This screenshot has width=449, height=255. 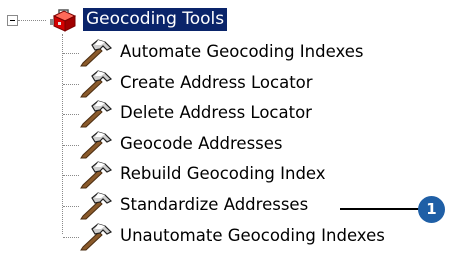 I want to click on collapse-toggle, so click(x=12, y=20).